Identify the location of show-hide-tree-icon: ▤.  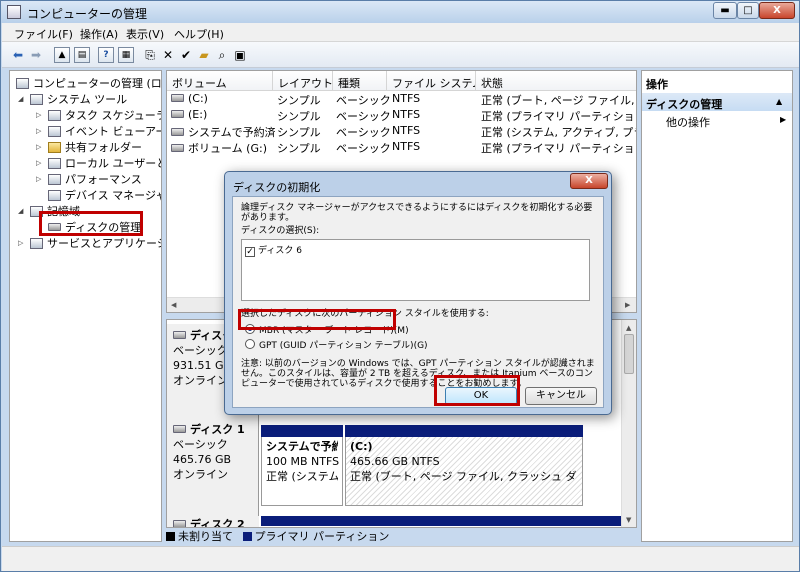
(82, 55).